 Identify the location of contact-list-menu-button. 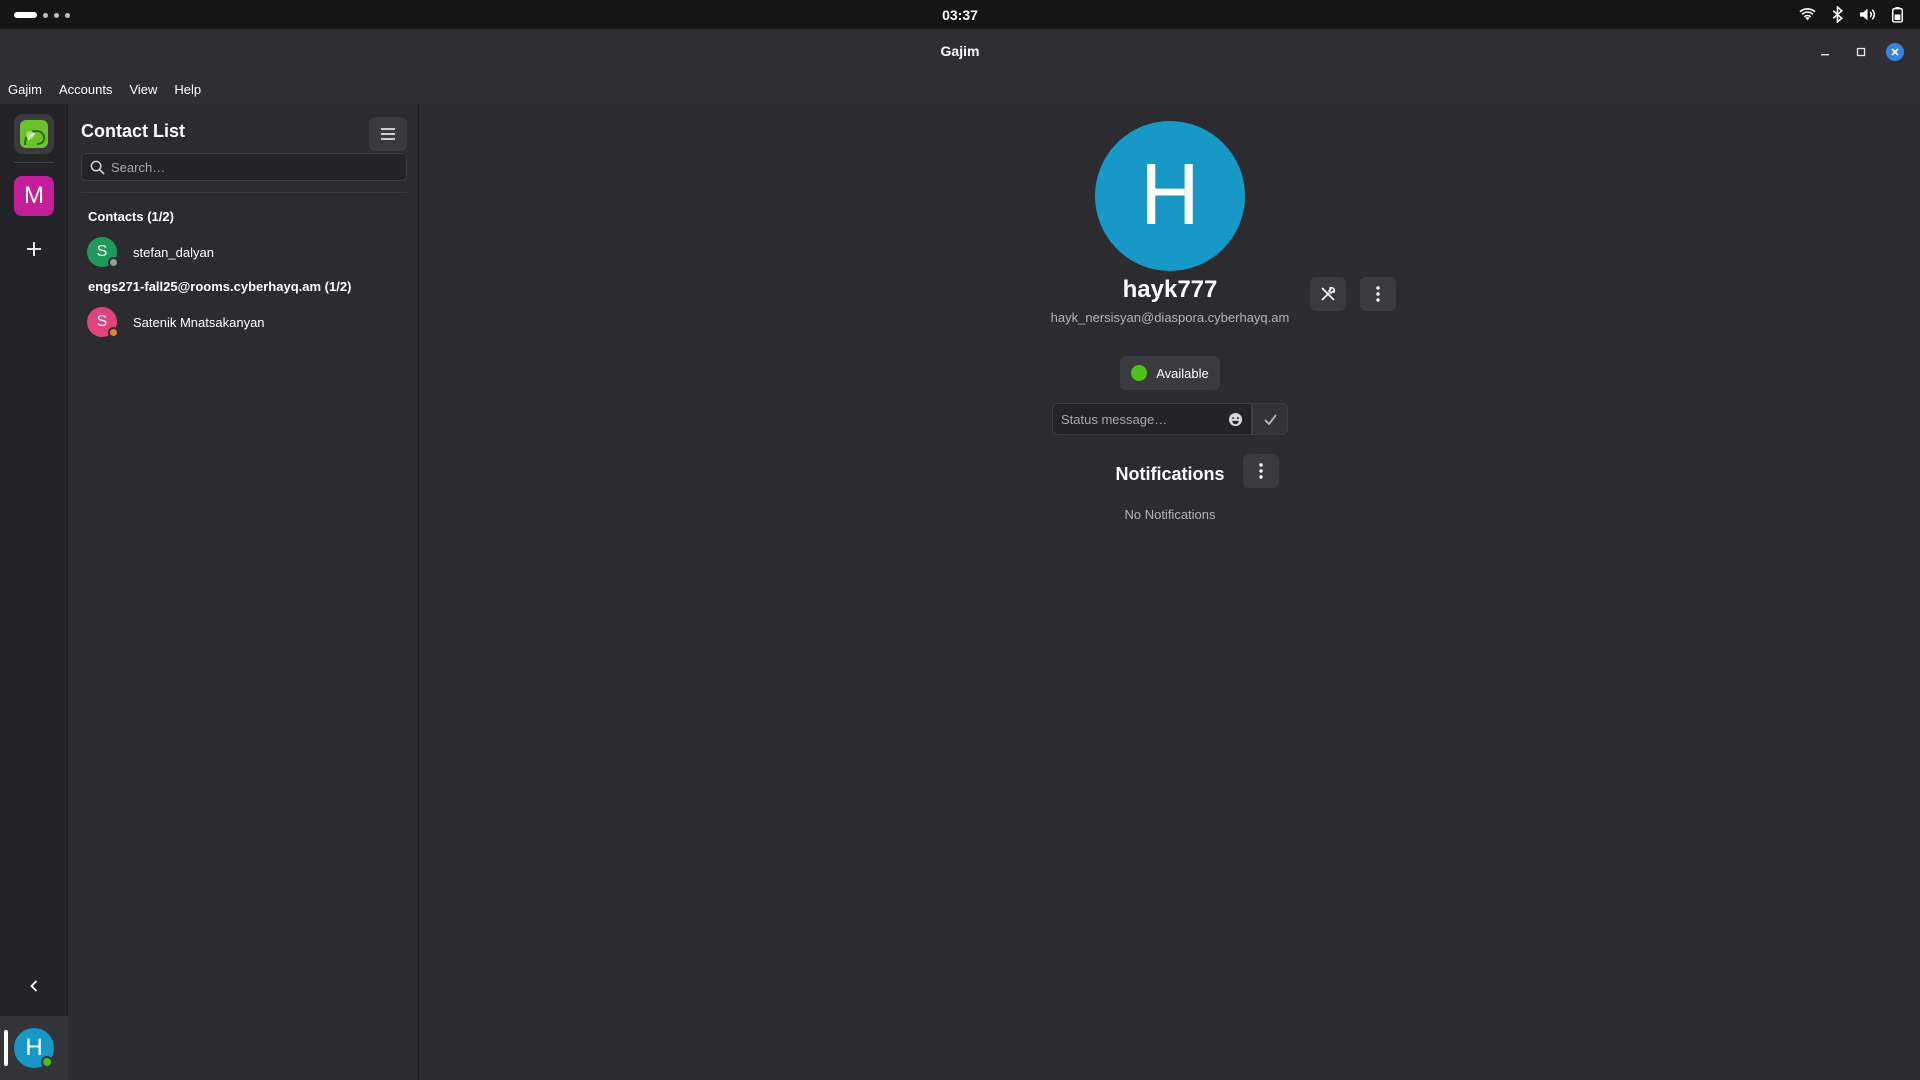
(388, 134).